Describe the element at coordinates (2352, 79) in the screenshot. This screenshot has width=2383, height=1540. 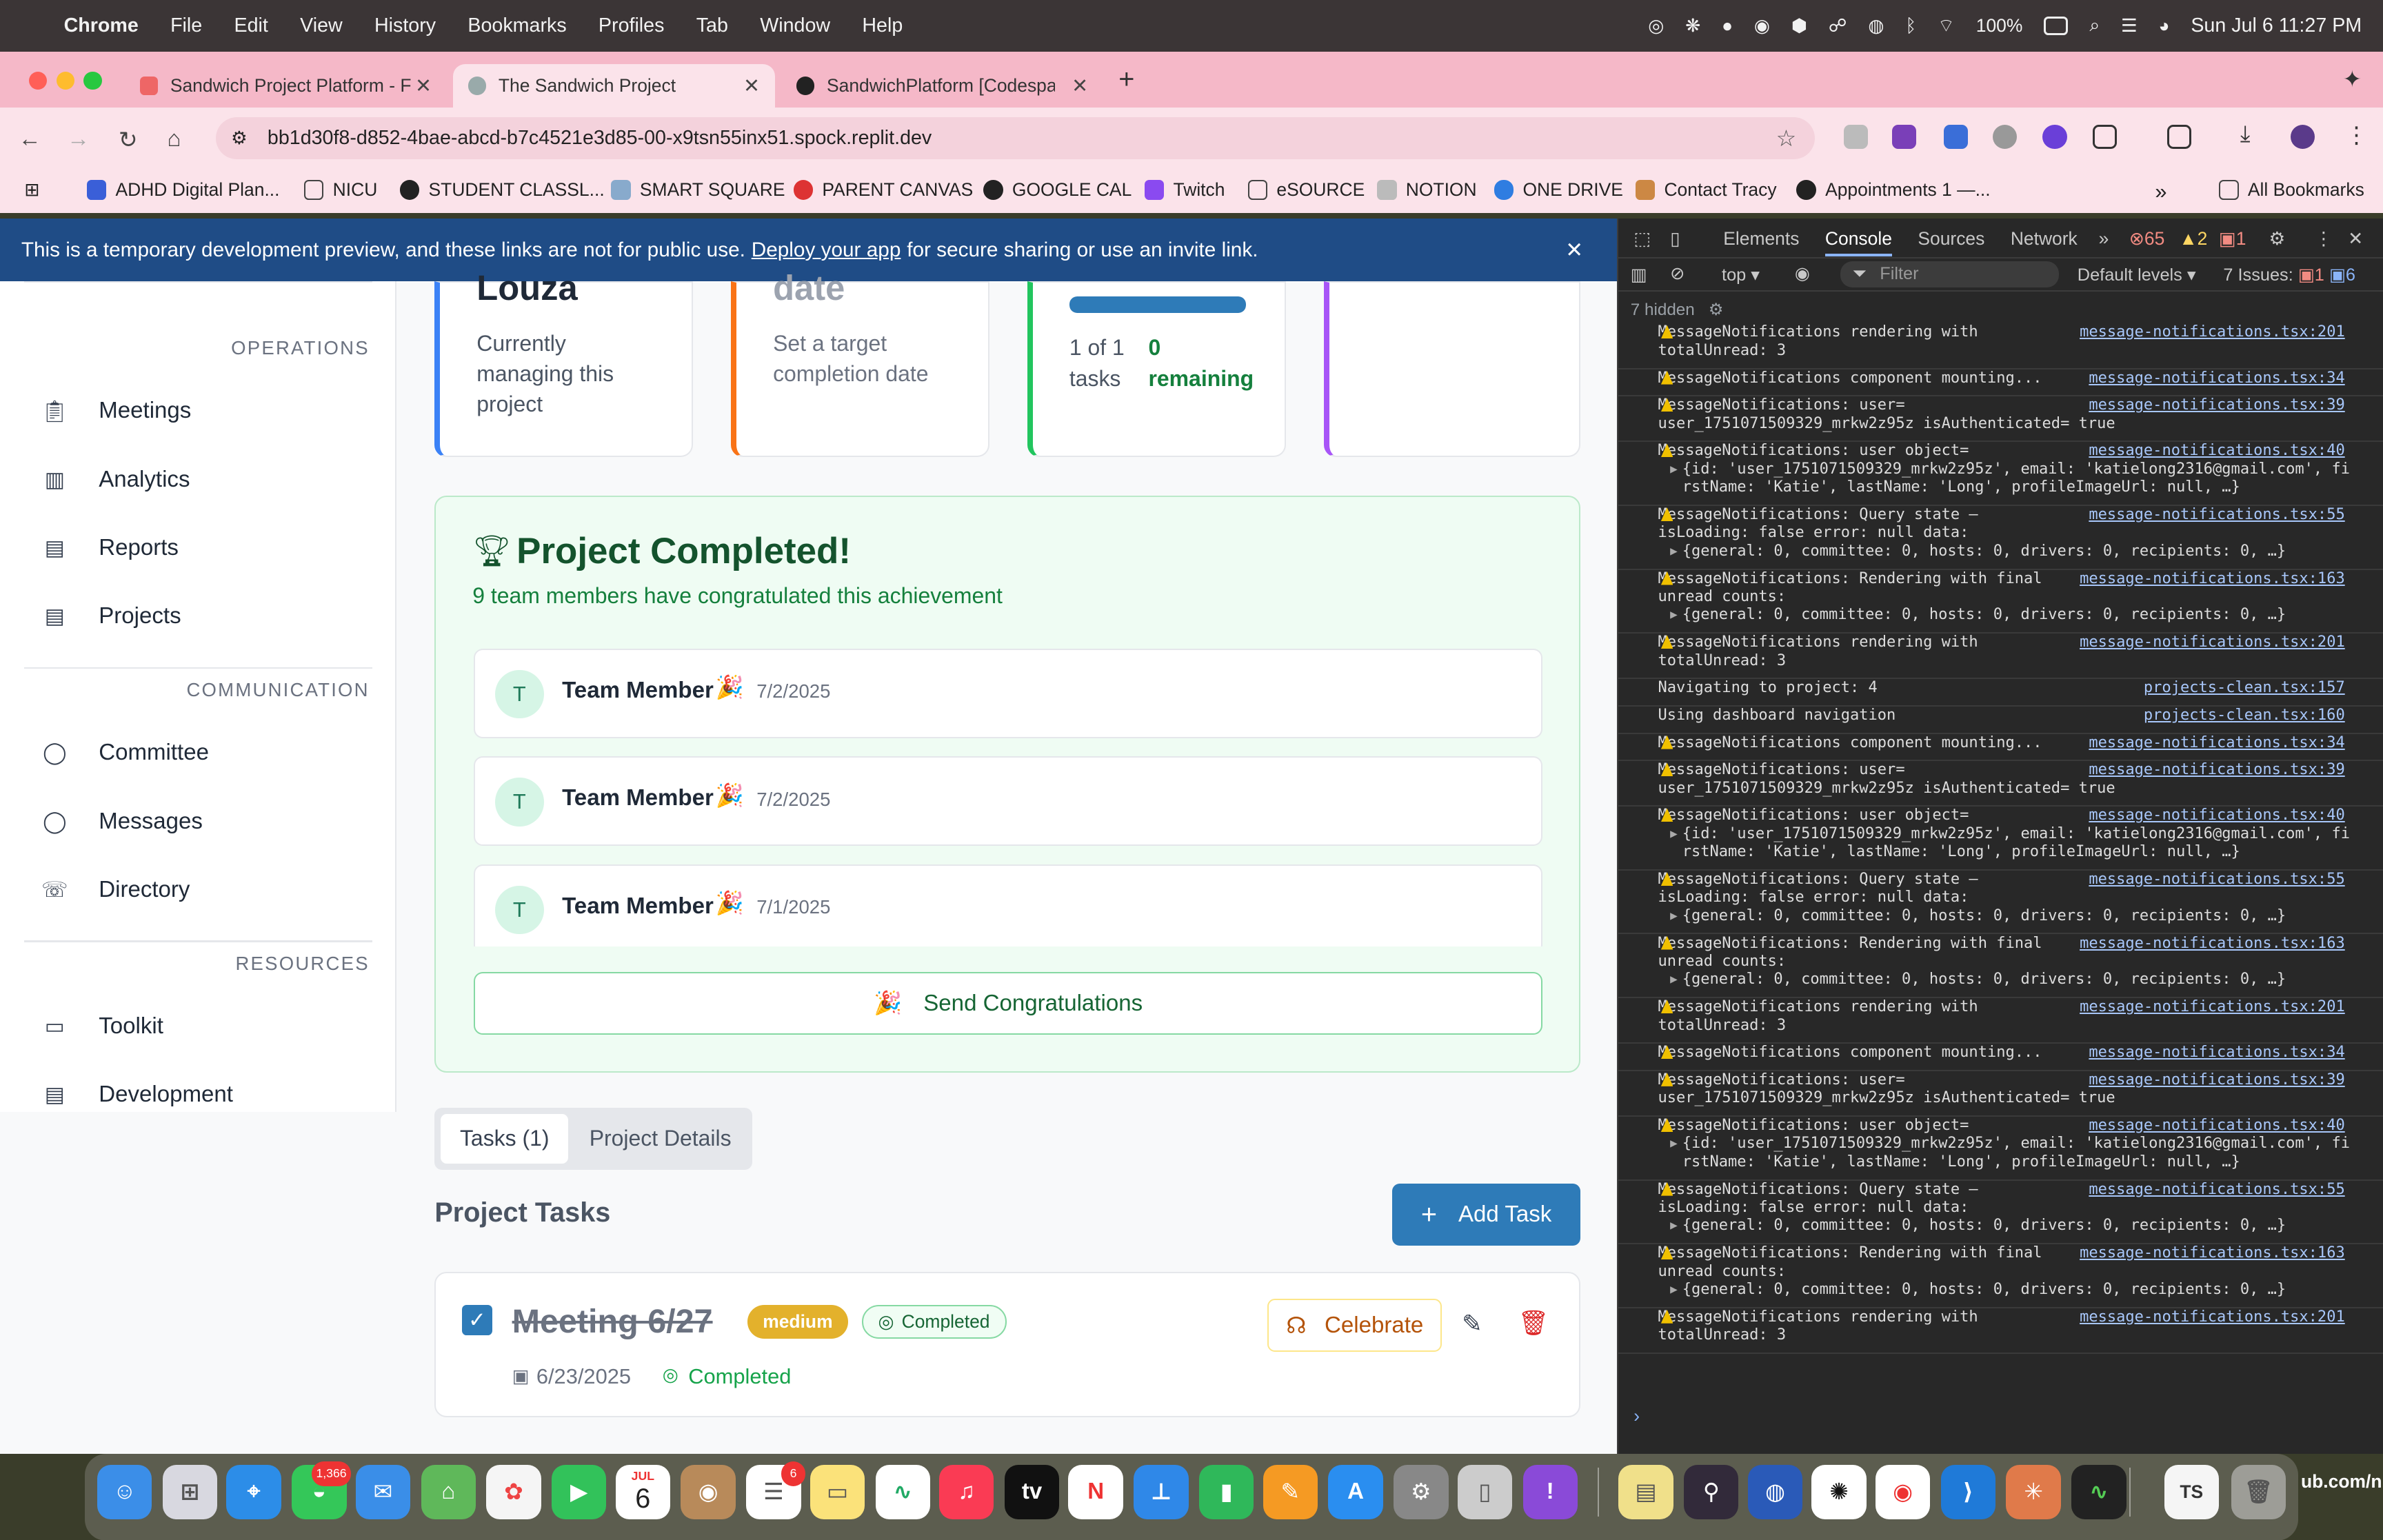
I see `gemini-icon: ✦` at that location.